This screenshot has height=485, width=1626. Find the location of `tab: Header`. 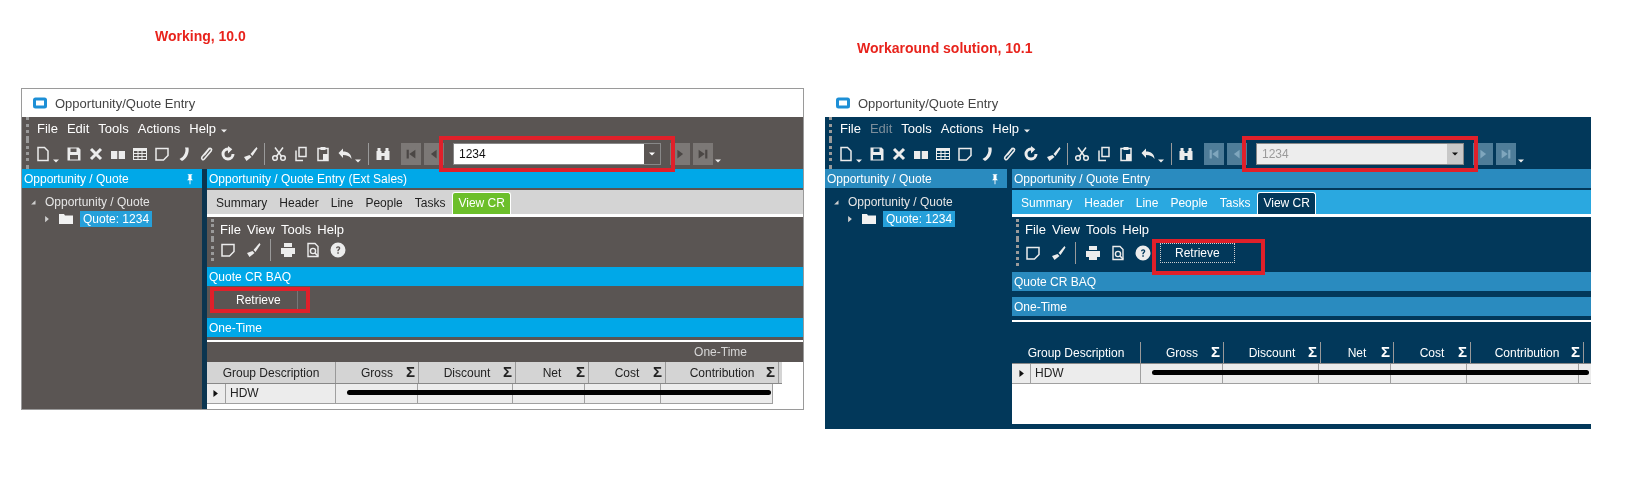

tab: Header is located at coordinates (299, 203).